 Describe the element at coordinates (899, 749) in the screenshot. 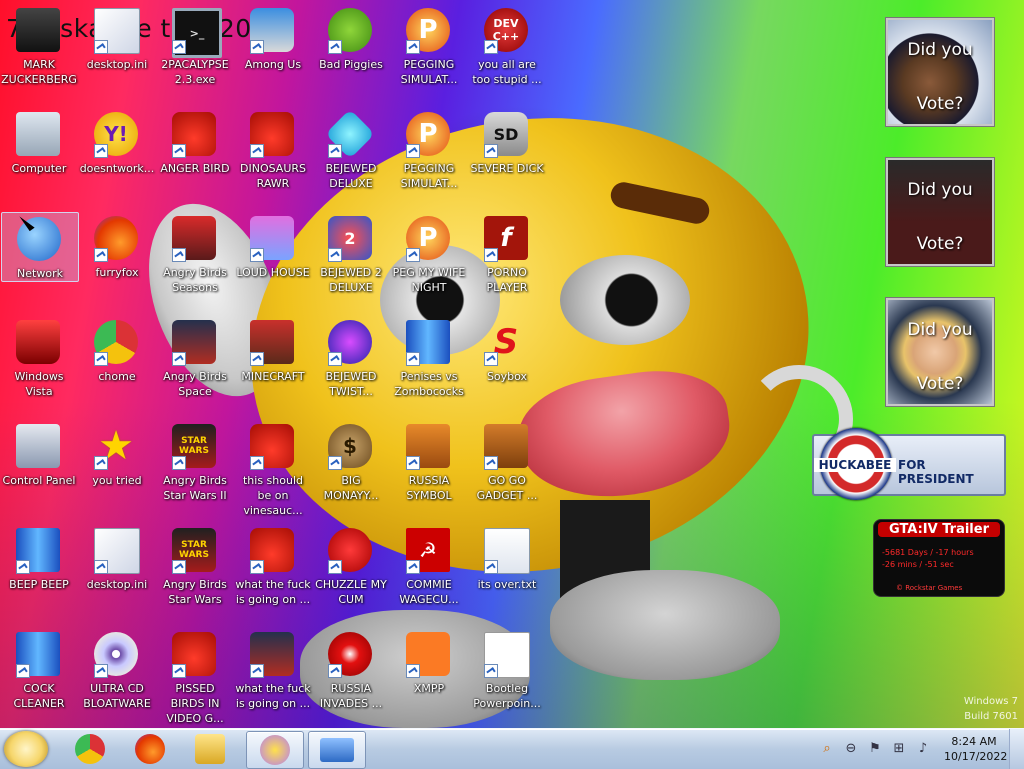

I see `network-icon: ⊞` at that location.